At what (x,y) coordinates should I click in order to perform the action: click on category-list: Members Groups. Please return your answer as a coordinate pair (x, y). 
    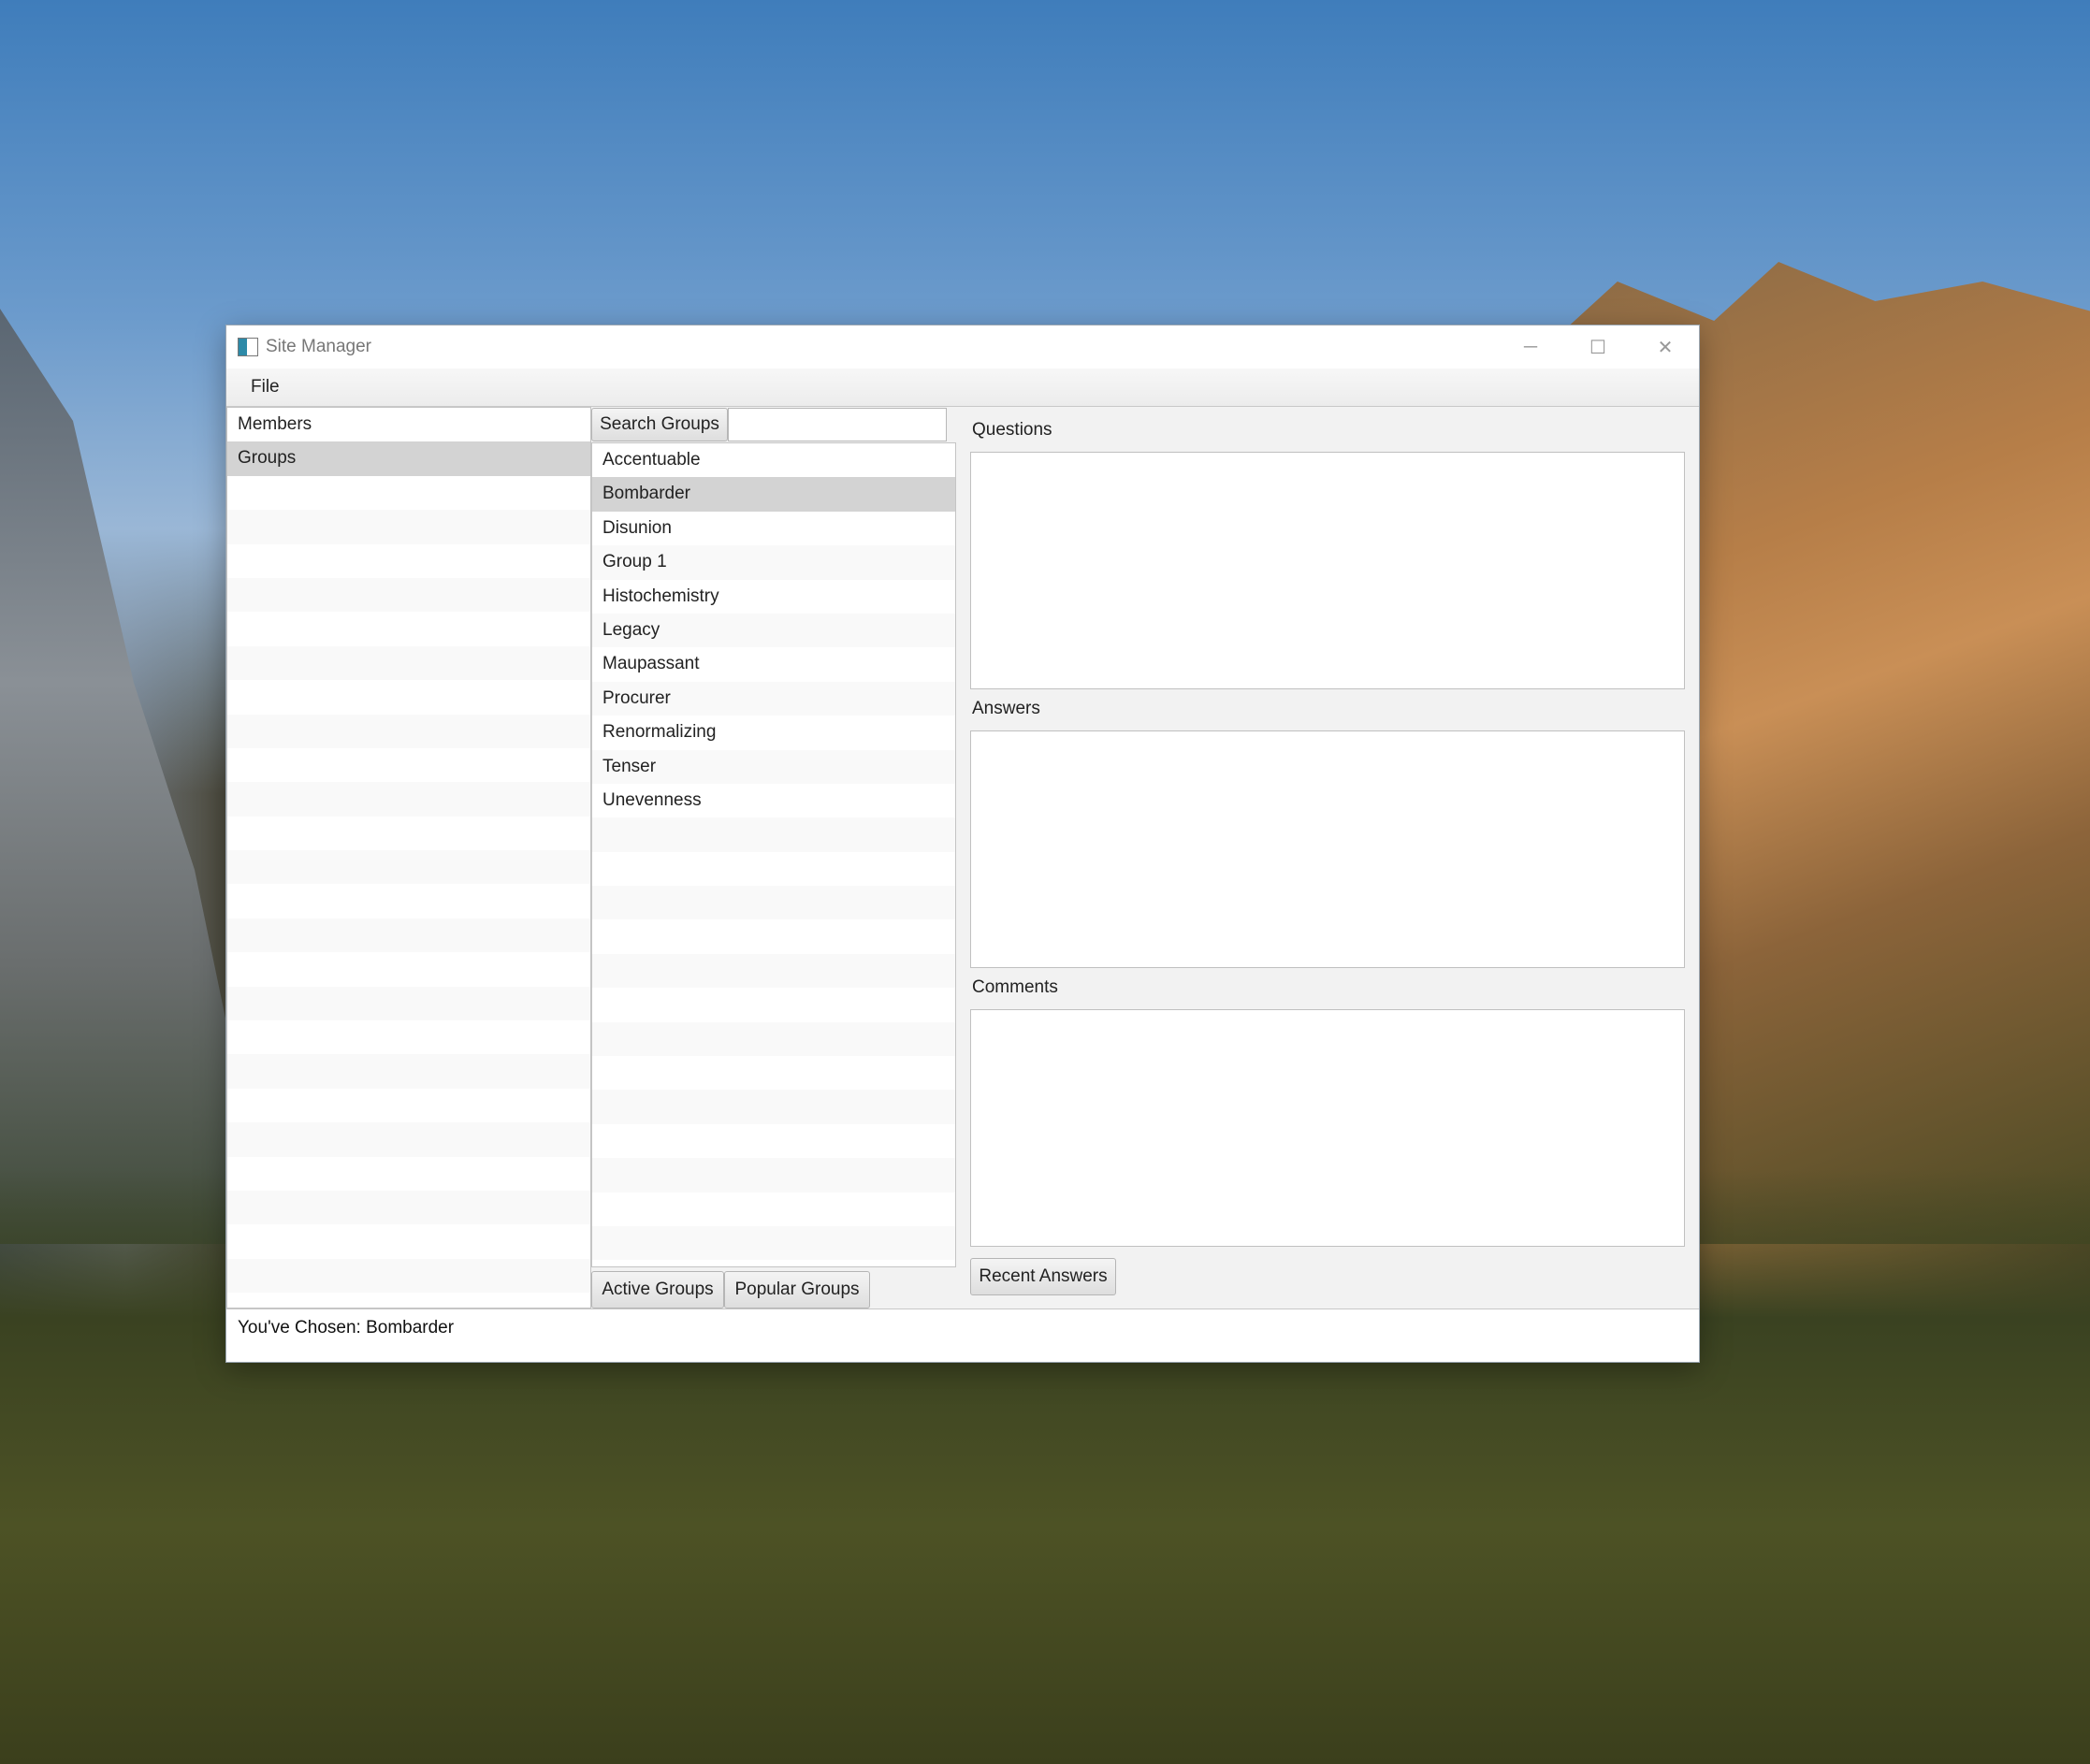
    Looking at the image, I should click on (408, 858).